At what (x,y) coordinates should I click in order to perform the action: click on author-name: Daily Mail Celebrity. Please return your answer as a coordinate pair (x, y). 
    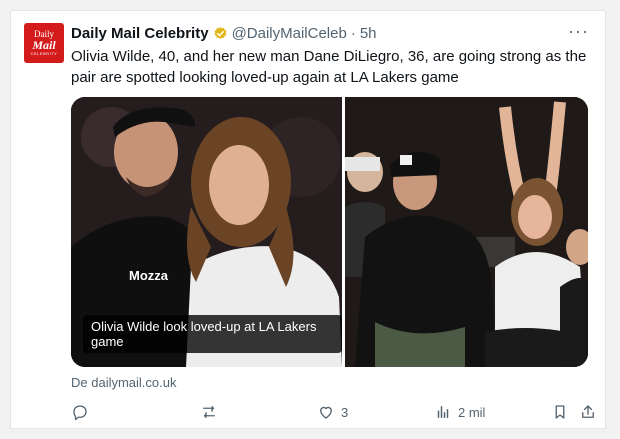
    Looking at the image, I should click on (140, 33).